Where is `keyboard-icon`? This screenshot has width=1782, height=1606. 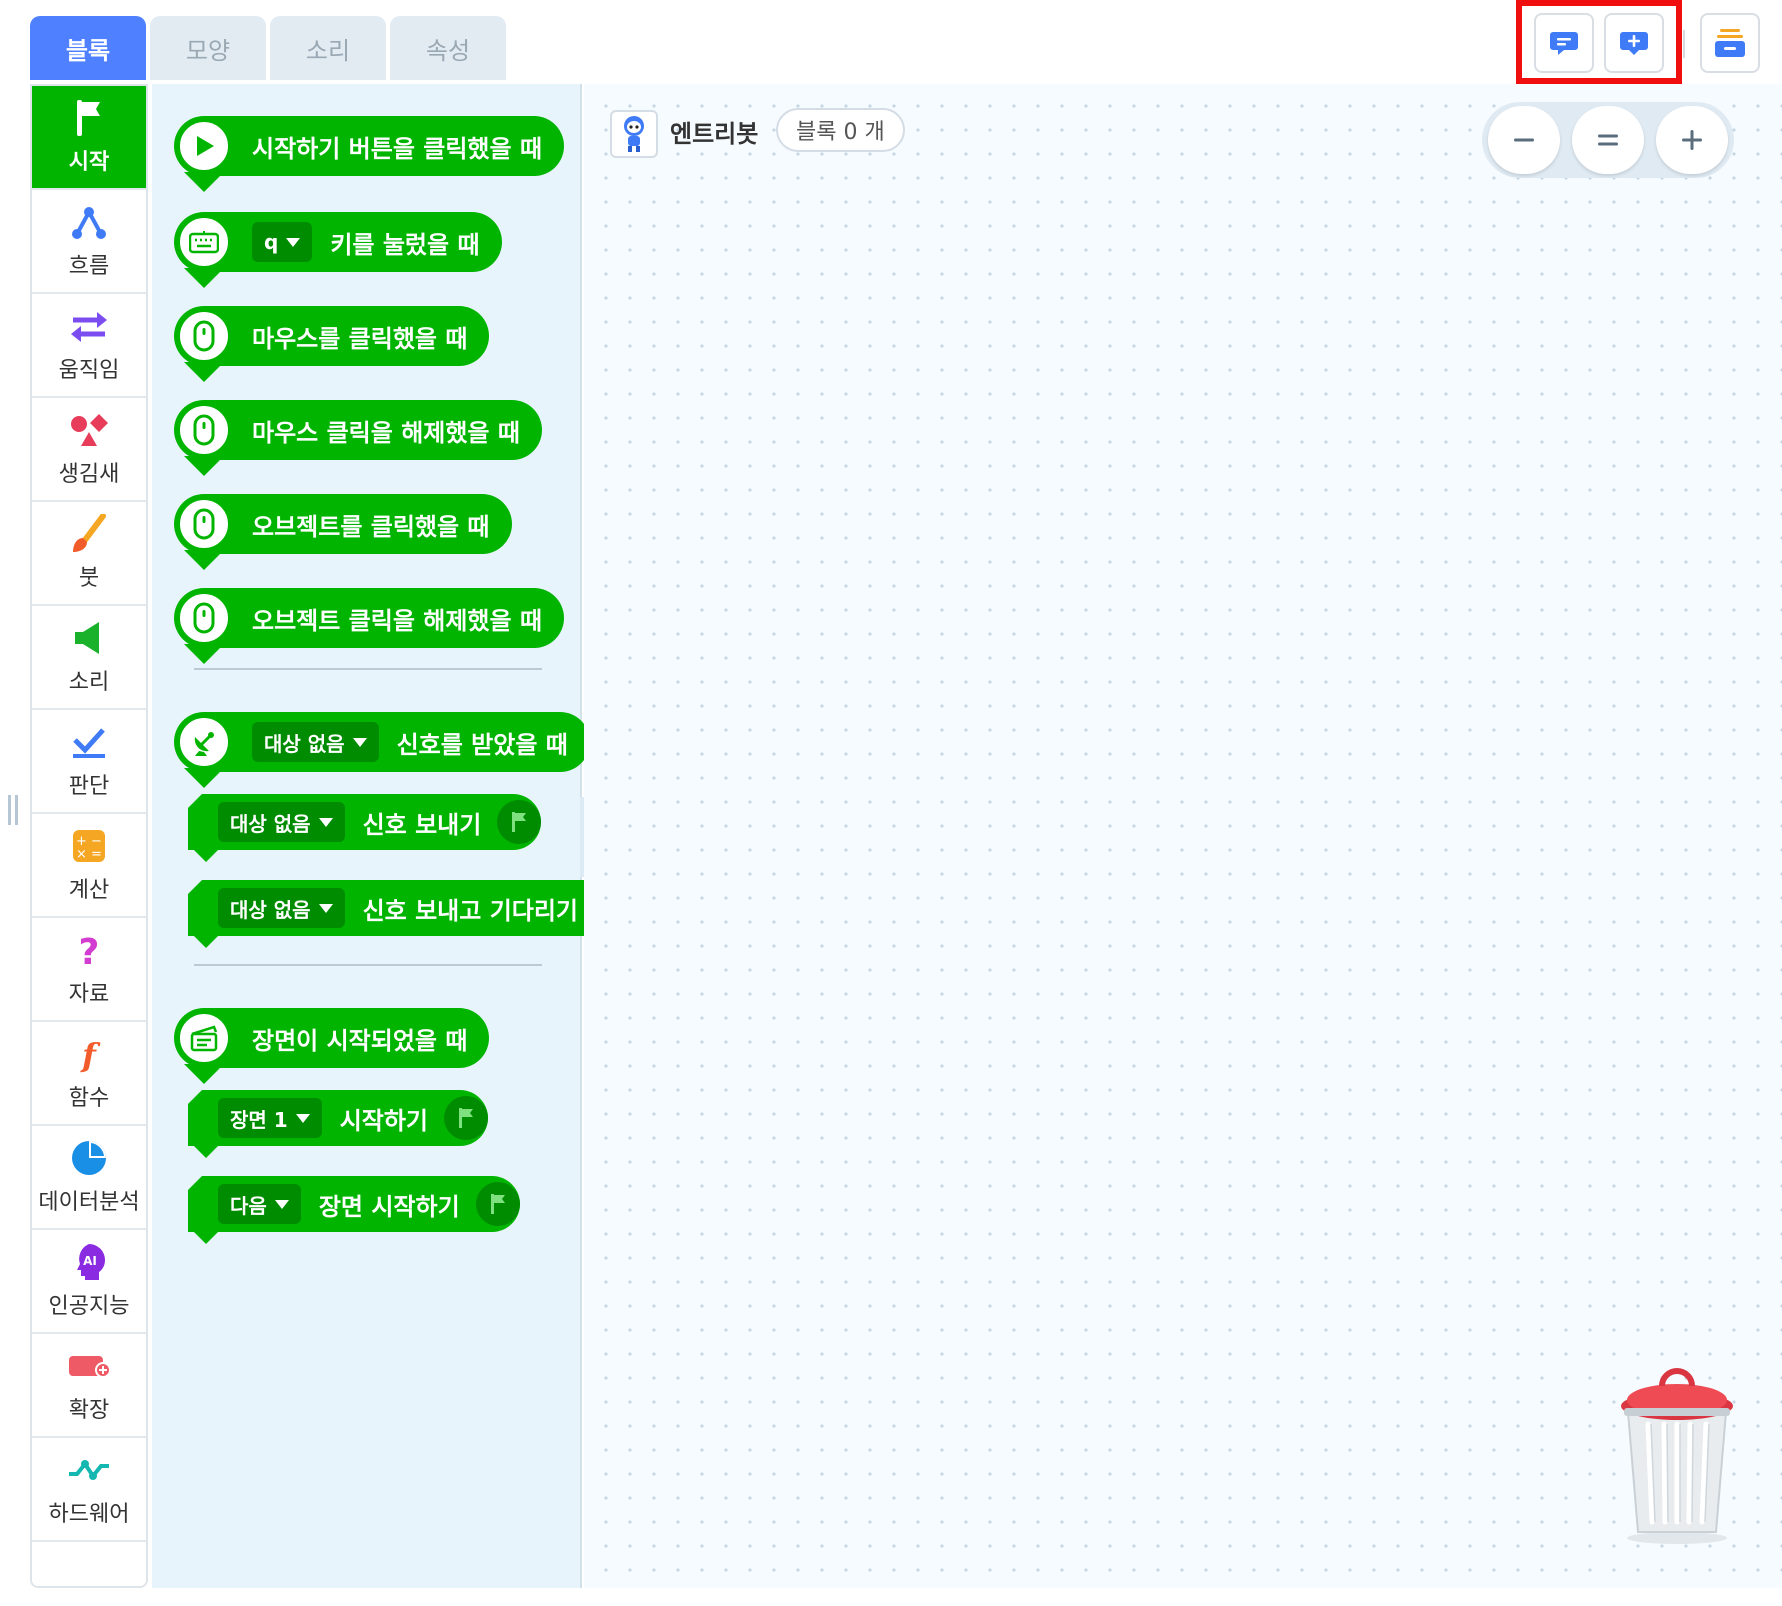 keyboard-icon is located at coordinates (204, 242).